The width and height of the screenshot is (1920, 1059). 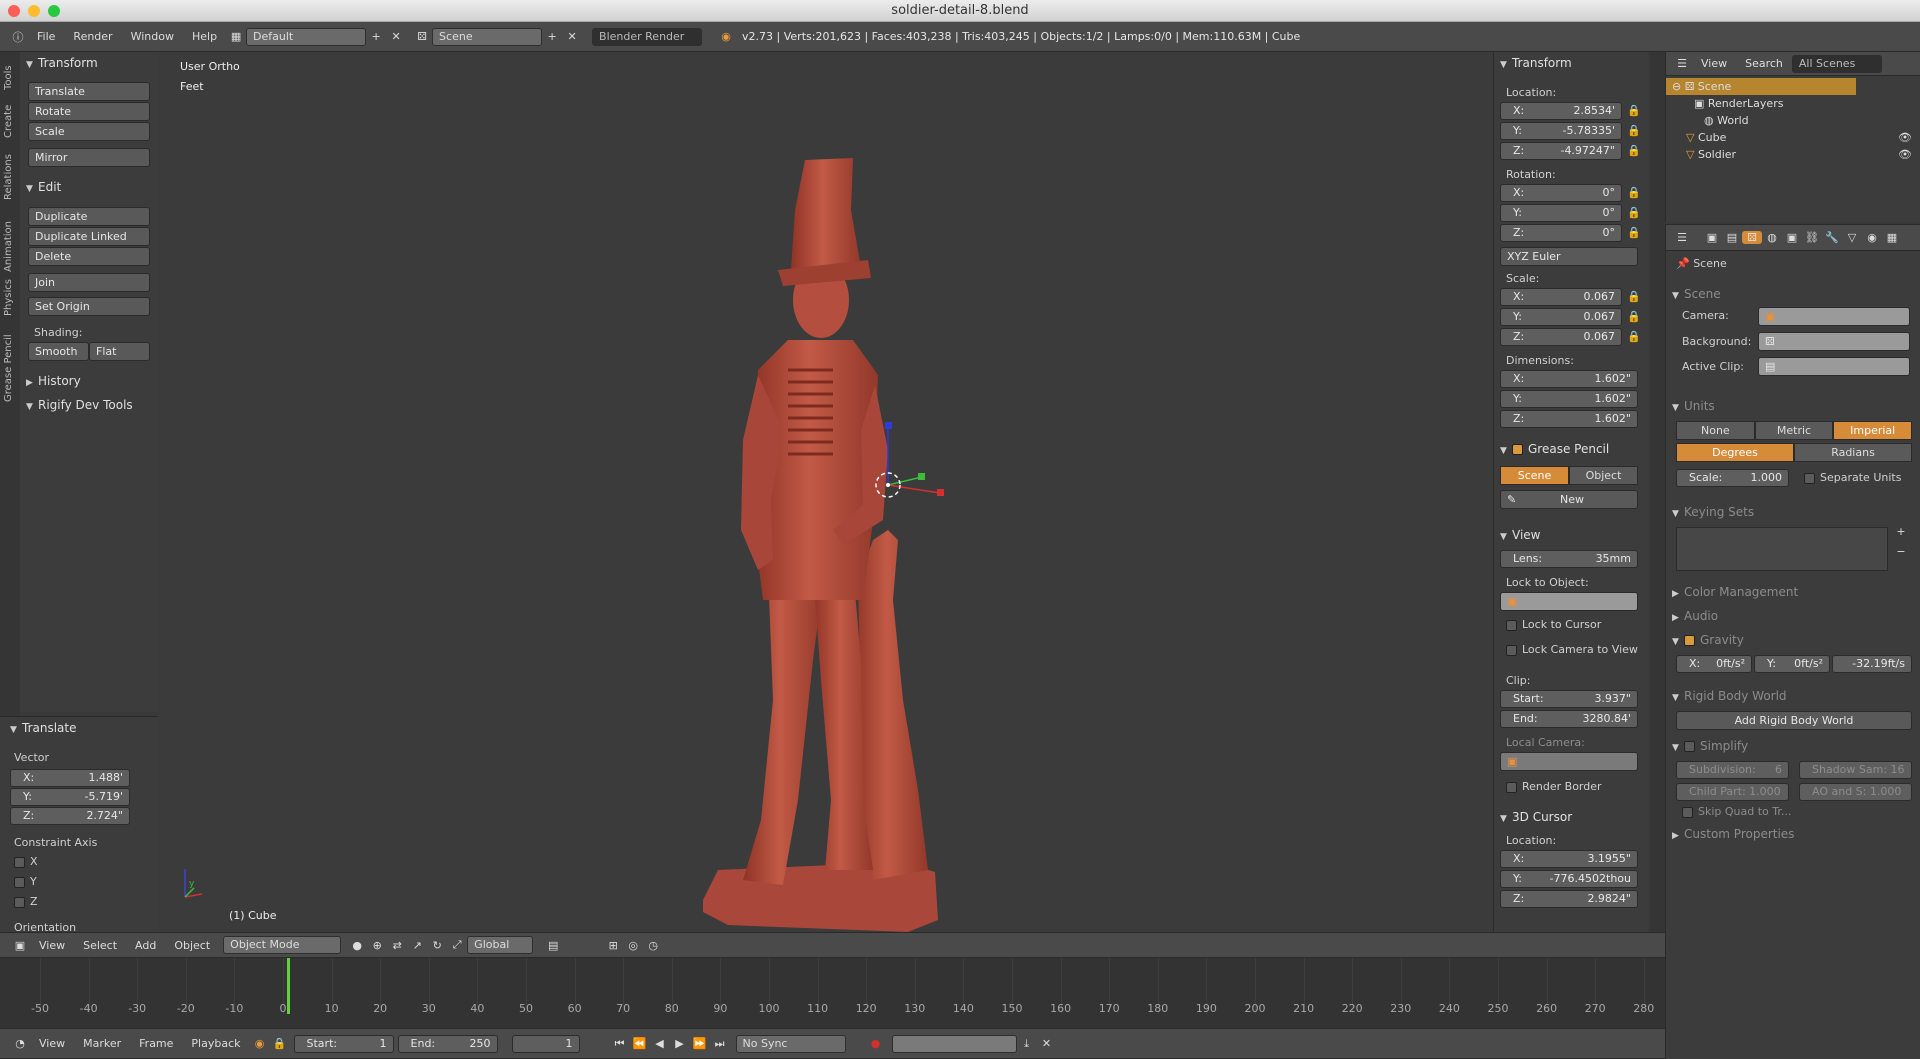 What do you see at coordinates (1047, 1043) in the screenshot?
I see `delete-keyframe-icon: ✕` at bounding box center [1047, 1043].